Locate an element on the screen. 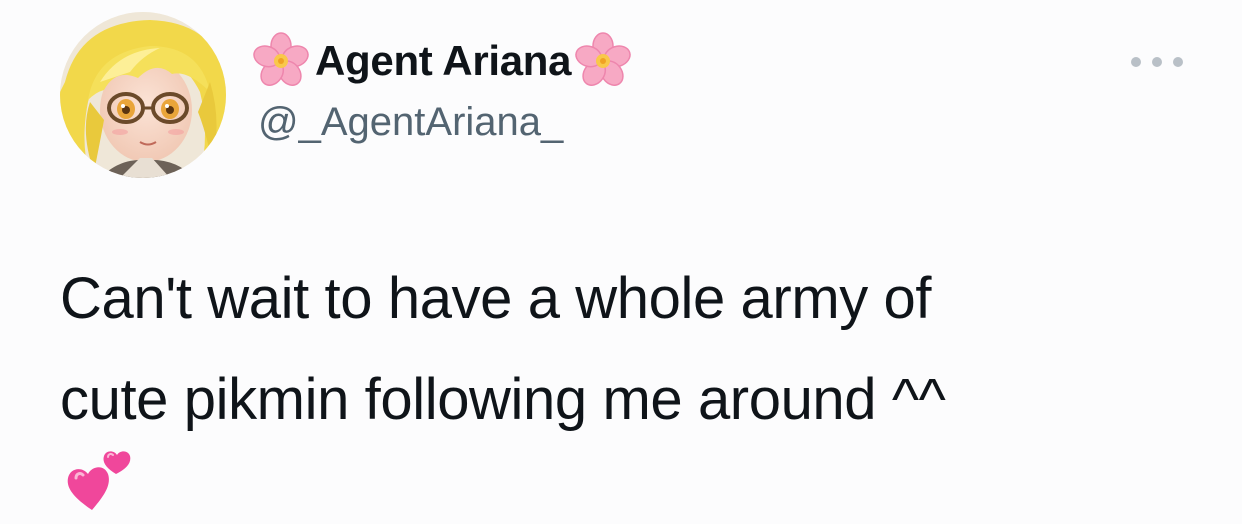  author-header: Agent Ariana is located at coordinates (442, 61).